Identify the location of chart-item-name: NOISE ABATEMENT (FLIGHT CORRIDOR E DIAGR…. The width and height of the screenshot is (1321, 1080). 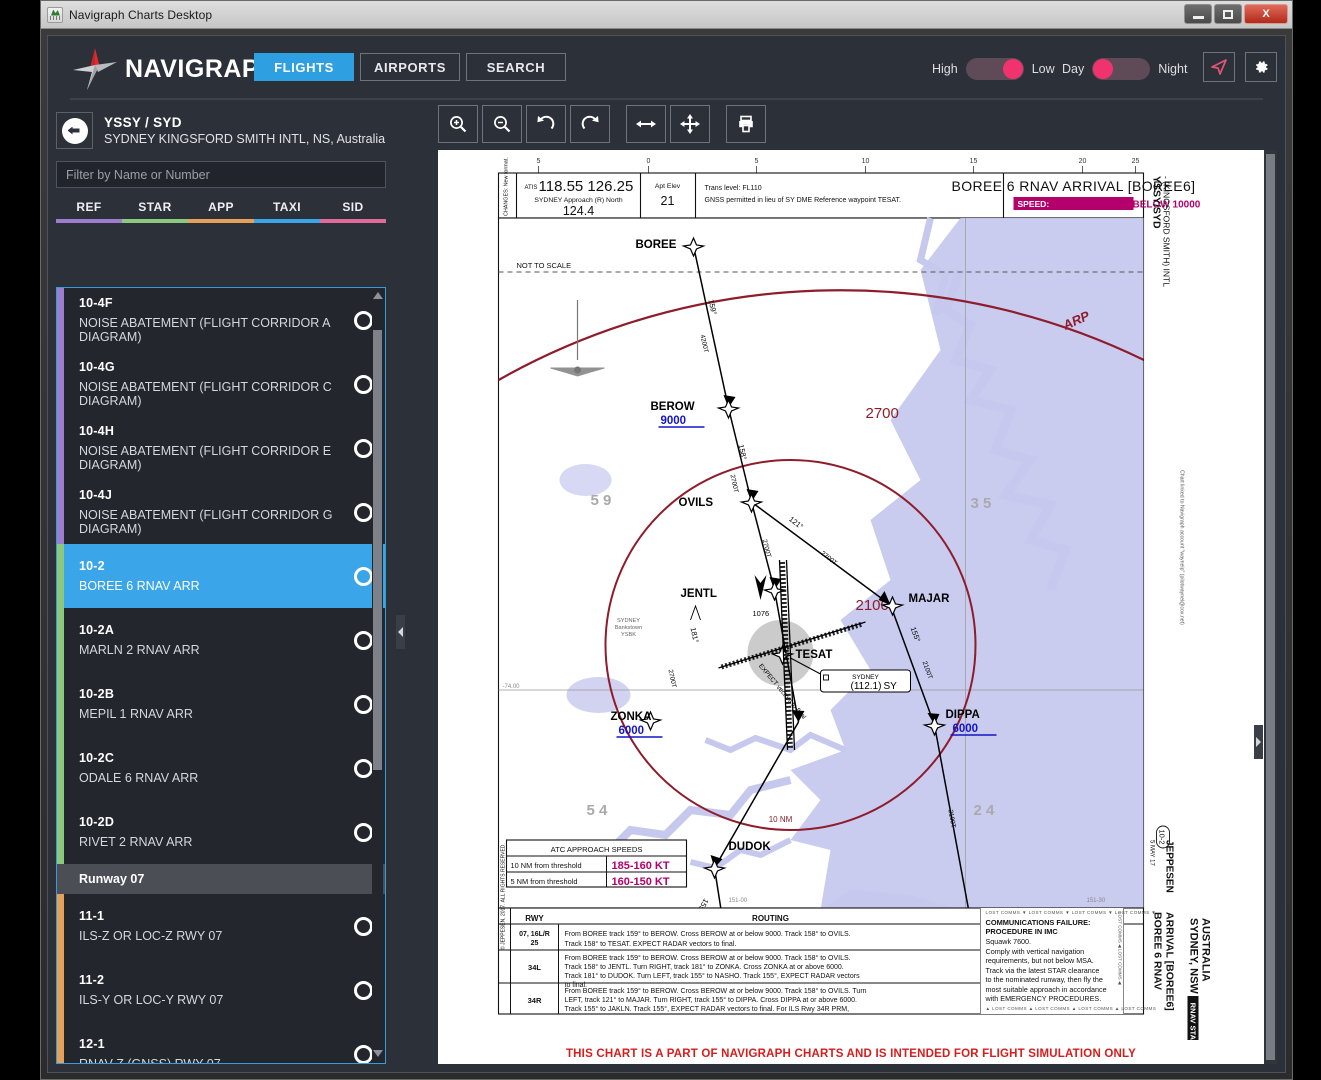
(205, 458).